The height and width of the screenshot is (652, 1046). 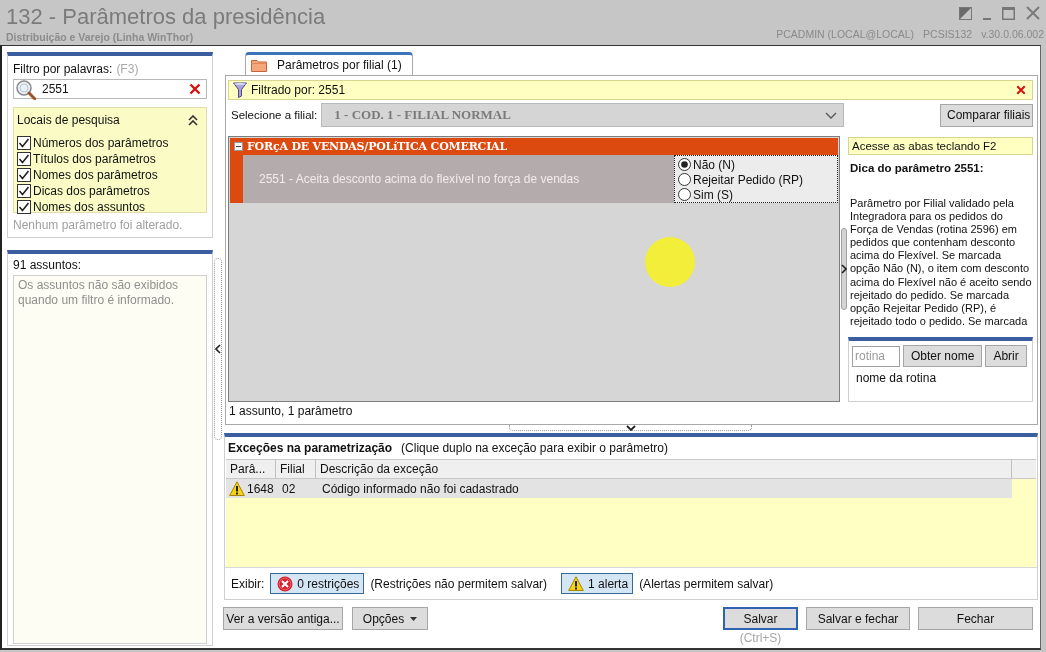 I want to click on caret-icon, so click(x=414, y=618).